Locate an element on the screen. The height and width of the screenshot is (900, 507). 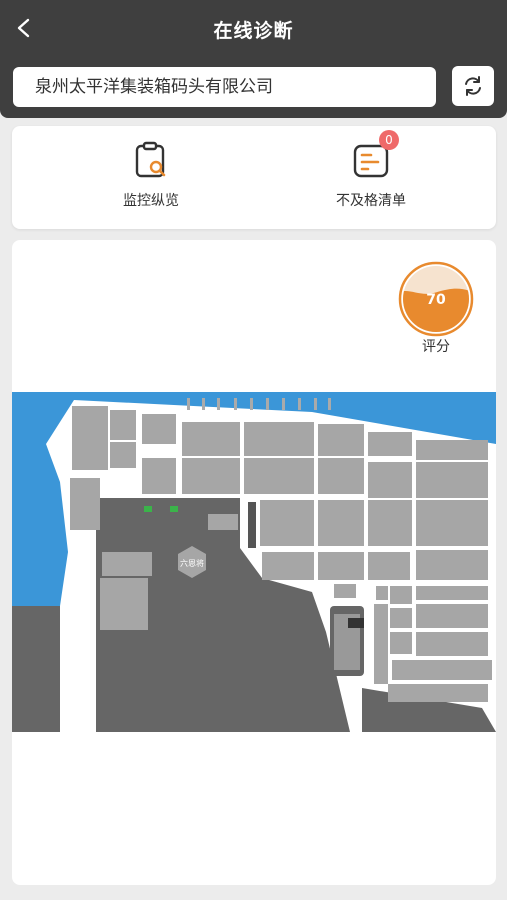
refresh-button is located at coordinates (473, 86).